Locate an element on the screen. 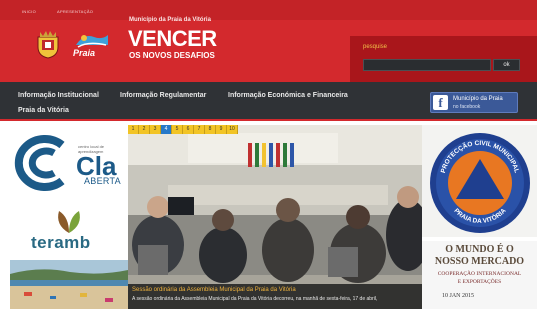 The height and width of the screenshot is (309, 537). facebook-icon: f is located at coordinates (440, 102).